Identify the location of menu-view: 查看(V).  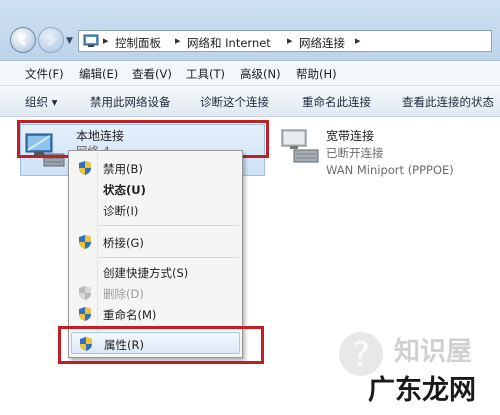
(152, 74).